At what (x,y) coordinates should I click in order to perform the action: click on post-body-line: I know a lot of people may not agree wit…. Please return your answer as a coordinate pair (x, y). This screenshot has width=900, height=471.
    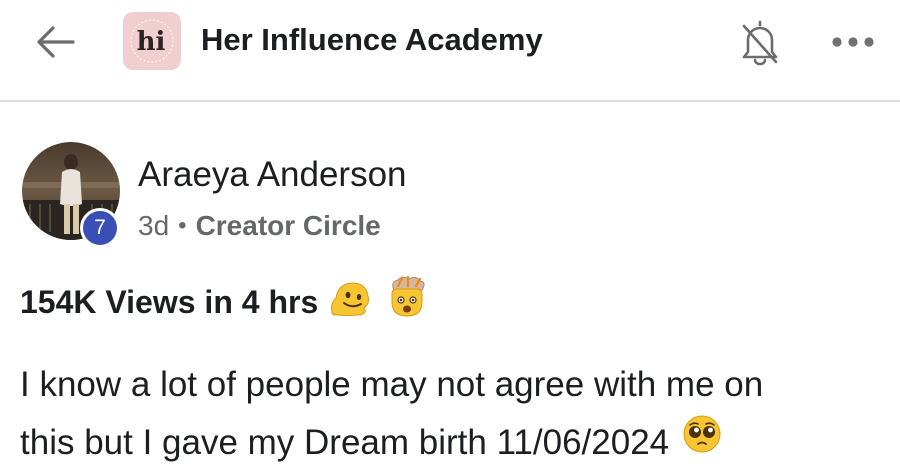
    Looking at the image, I should click on (392, 384).